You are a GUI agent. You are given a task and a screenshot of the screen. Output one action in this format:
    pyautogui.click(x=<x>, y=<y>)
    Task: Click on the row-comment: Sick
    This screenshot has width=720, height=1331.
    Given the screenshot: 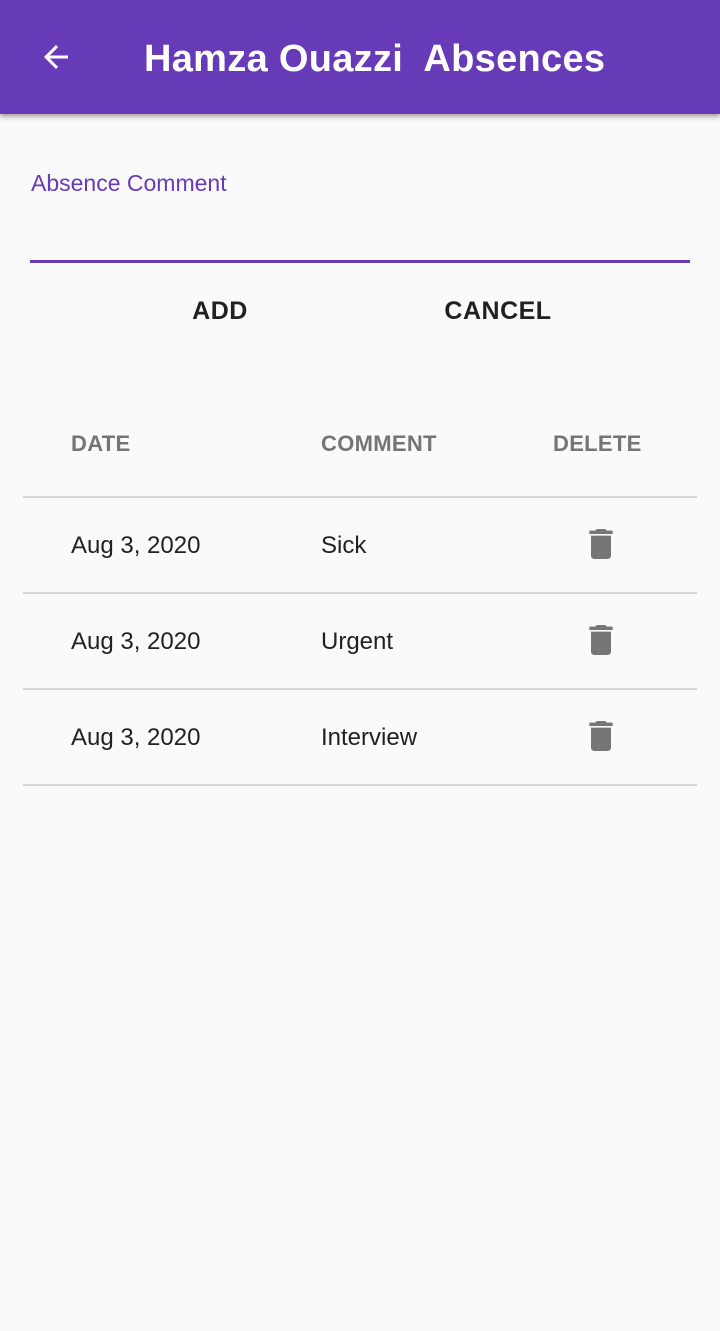 What is the action you would take?
    pyautogui.click(x=344, y=545)
    